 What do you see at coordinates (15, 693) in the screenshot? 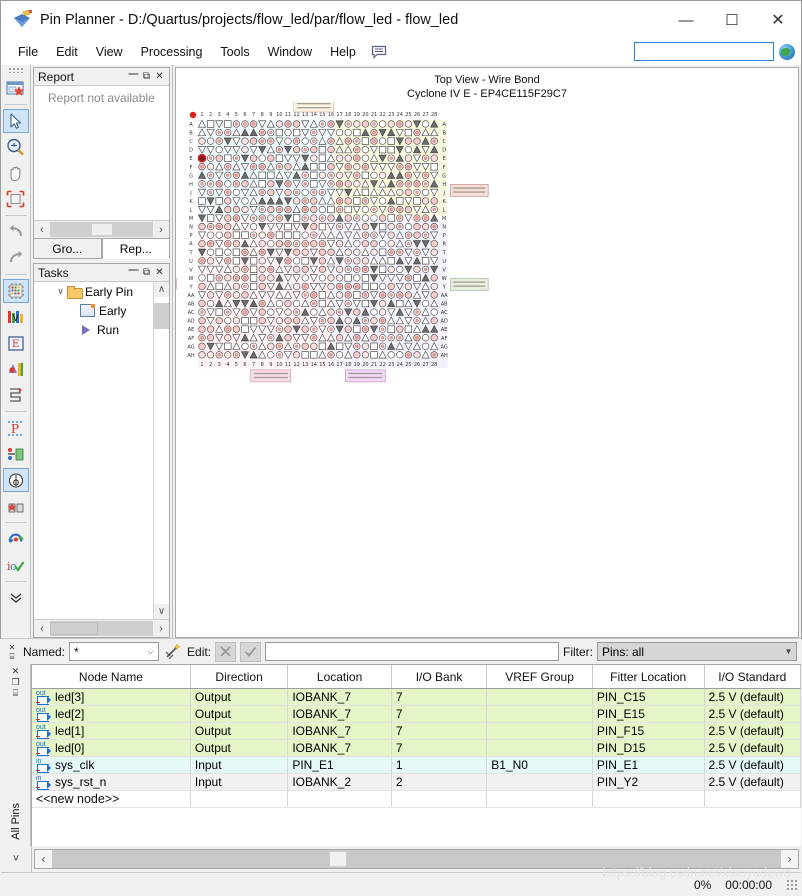
I see `pin-all-pins-icon: ⌸` at bounding box center [15, 693].